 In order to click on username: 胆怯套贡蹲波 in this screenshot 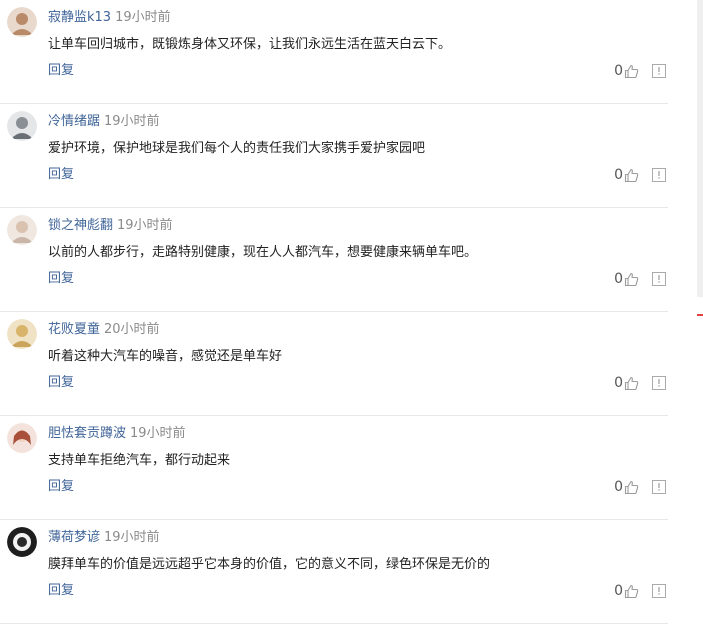, I will do `click(87, 433)`.